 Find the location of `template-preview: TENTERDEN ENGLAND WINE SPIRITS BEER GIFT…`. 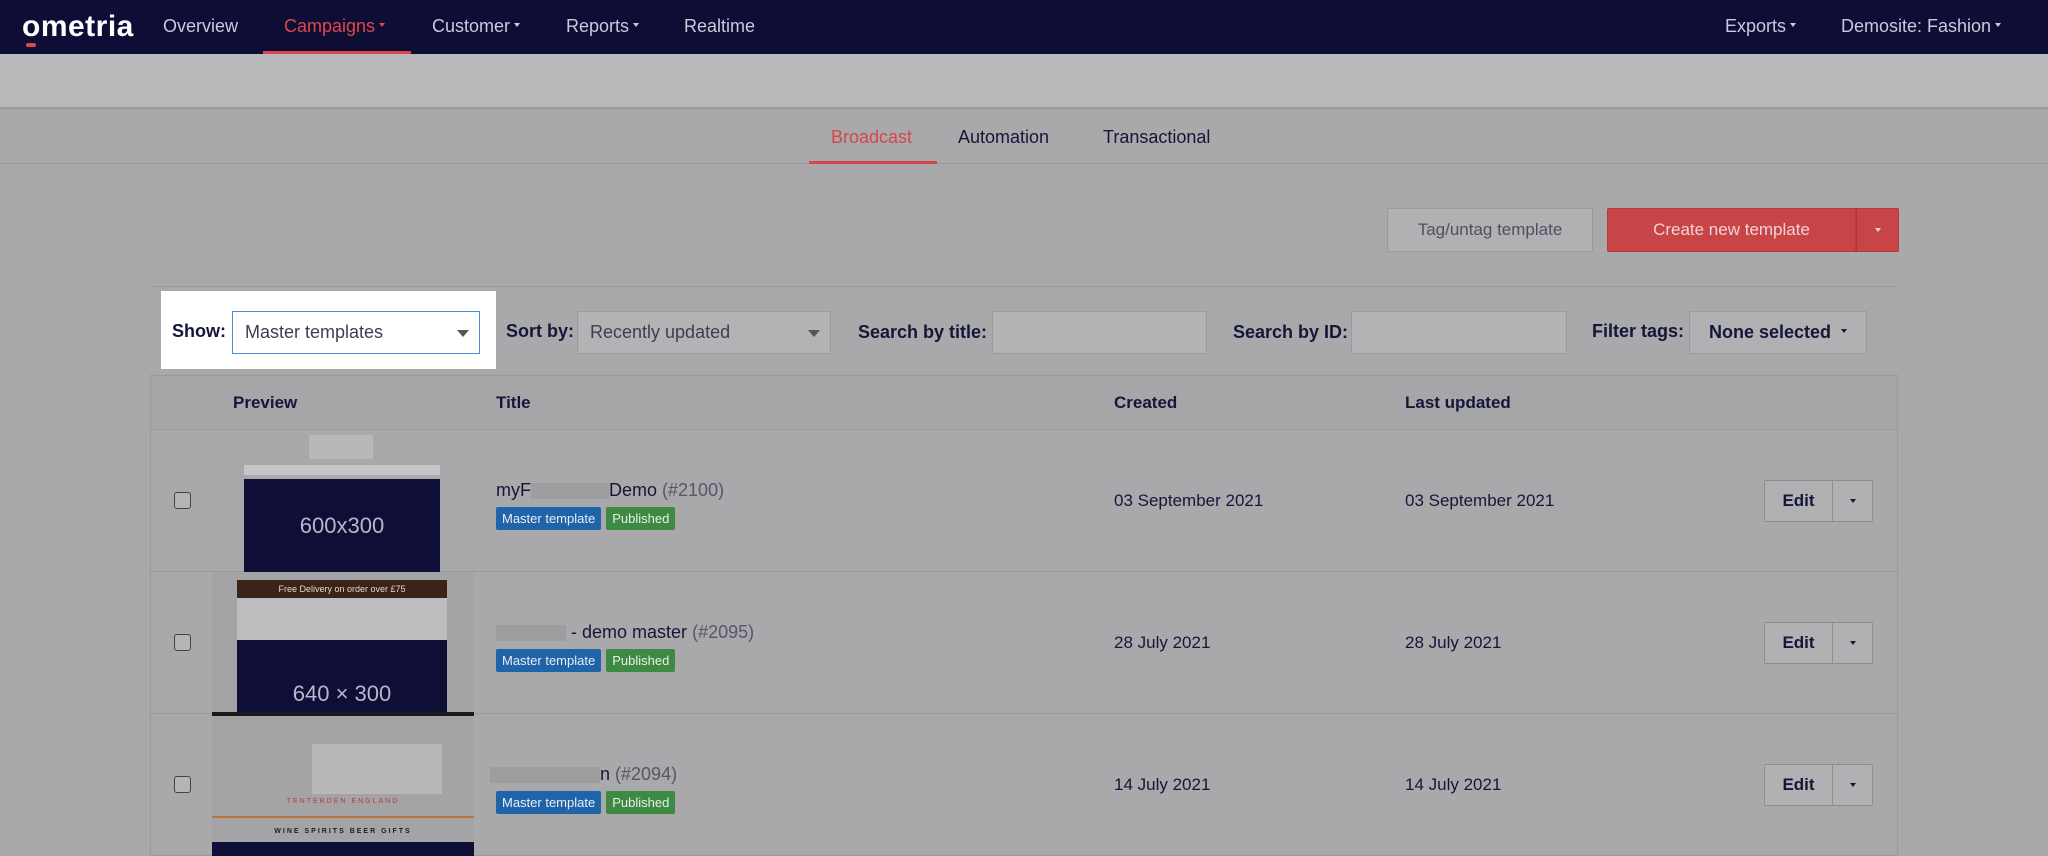

template-preview: TENTERDEN ENGLAND WINE SPIRITS BEER GIFT… is located at coordinates (343, 786).